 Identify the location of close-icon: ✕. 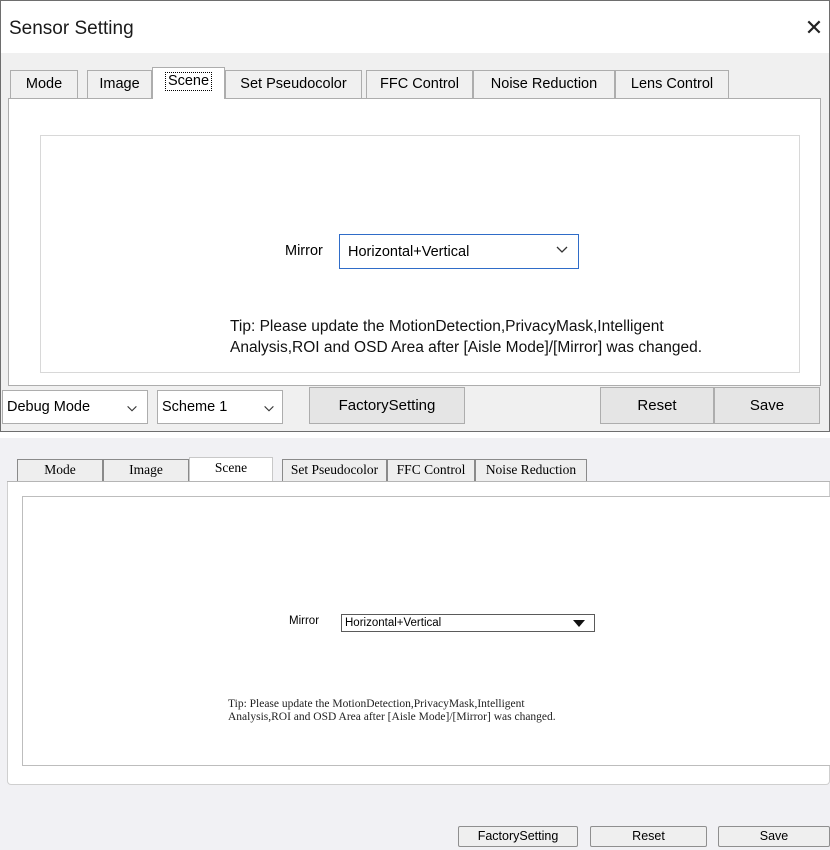
(814, 28).